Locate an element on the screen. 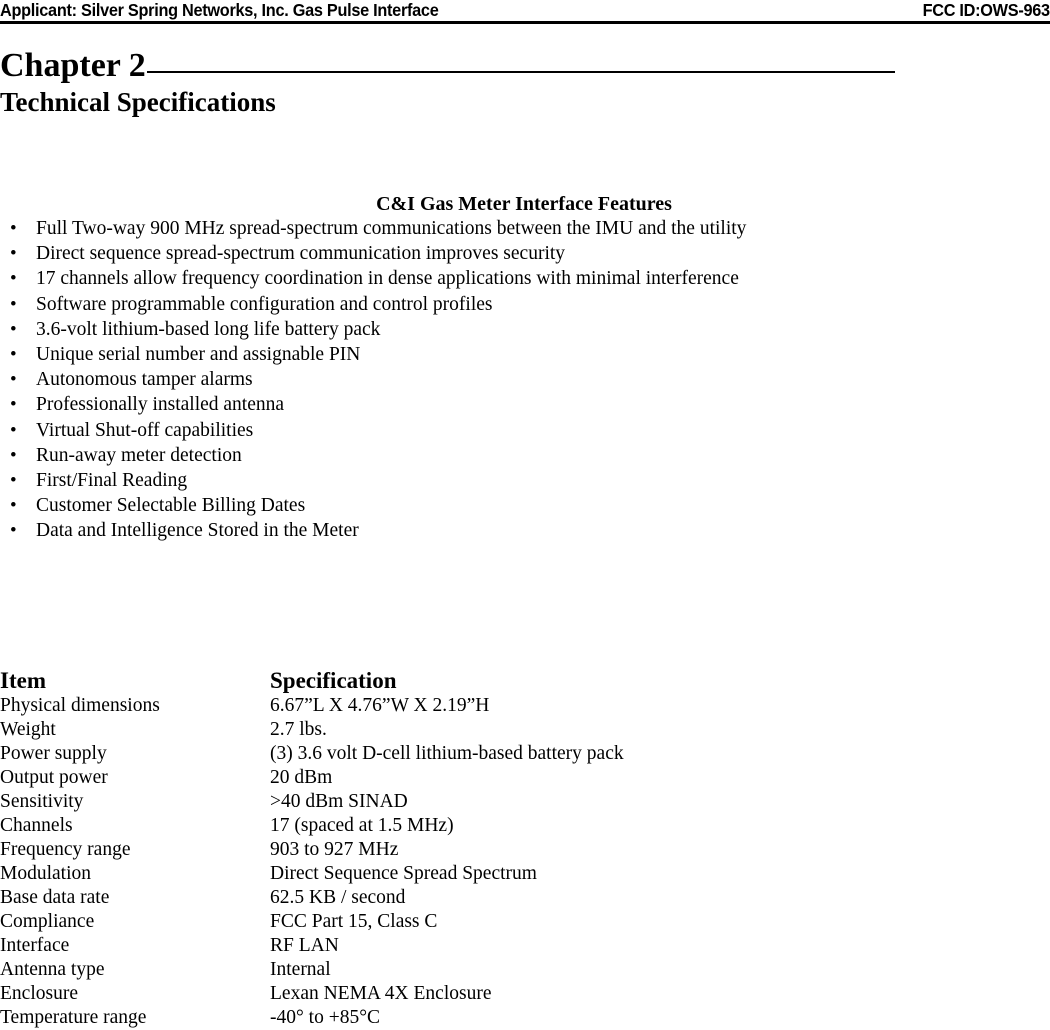 This screenshot has width=1050, height=1030. list-item-label: Customer Selectable Billing Dates is located at coordinates (171, 506).